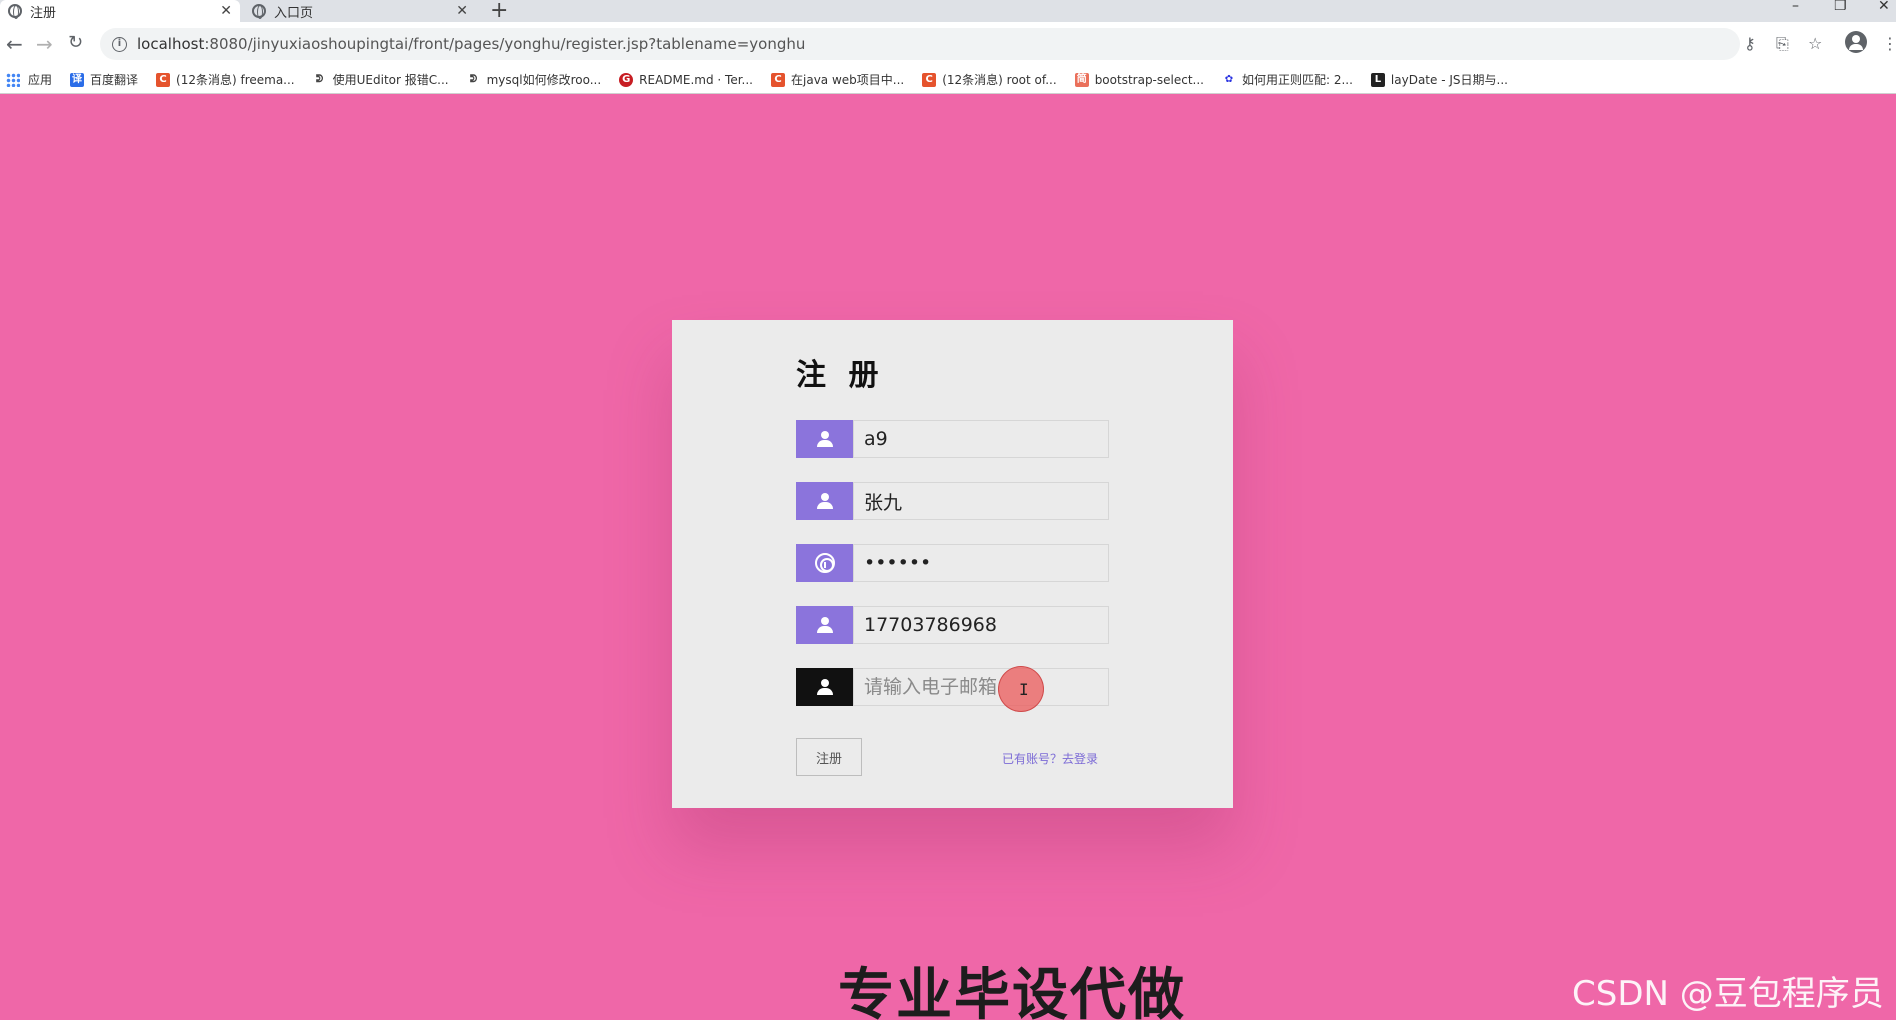 This screenshot has width=1896, height=1020. I want to click on profile-avatar-icon, so click(1856, 42).